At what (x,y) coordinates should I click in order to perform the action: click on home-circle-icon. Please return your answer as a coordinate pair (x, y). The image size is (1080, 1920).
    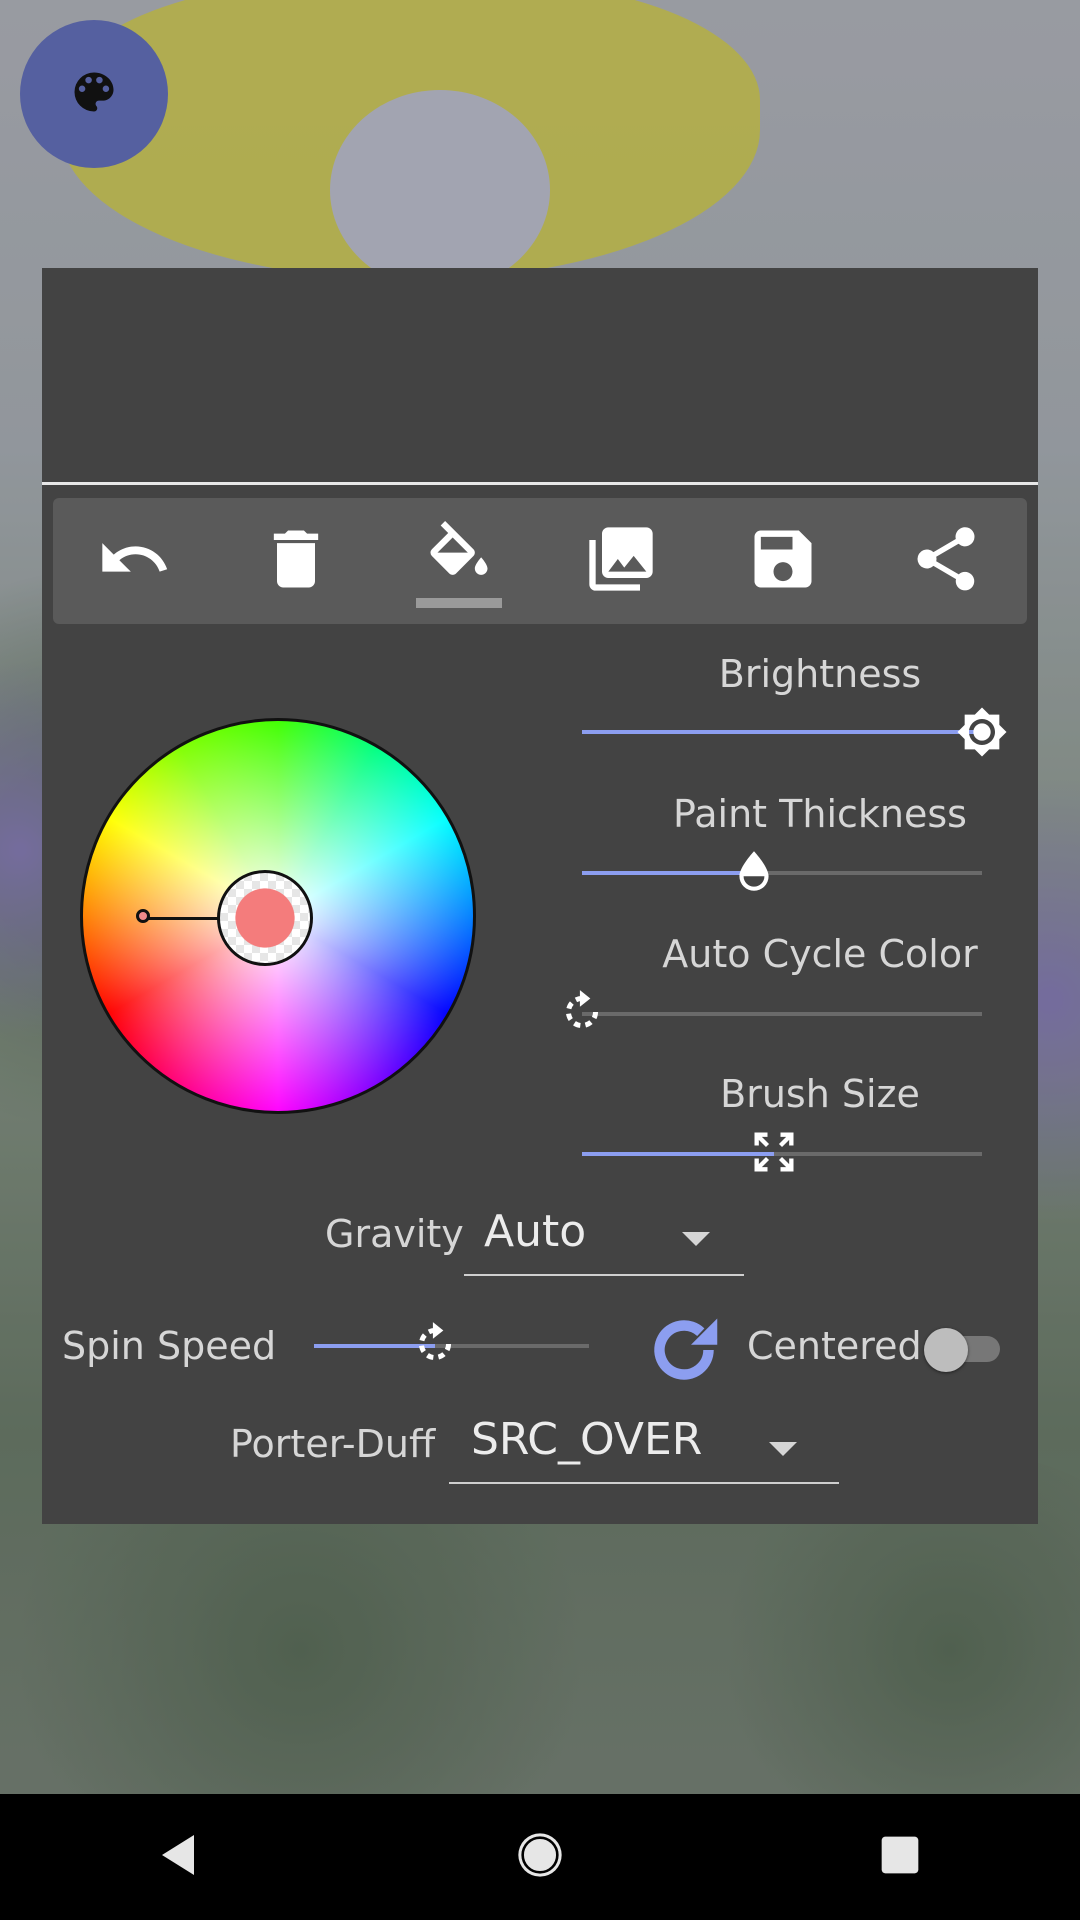
    Looking at the image, I should click on (540, 1857).